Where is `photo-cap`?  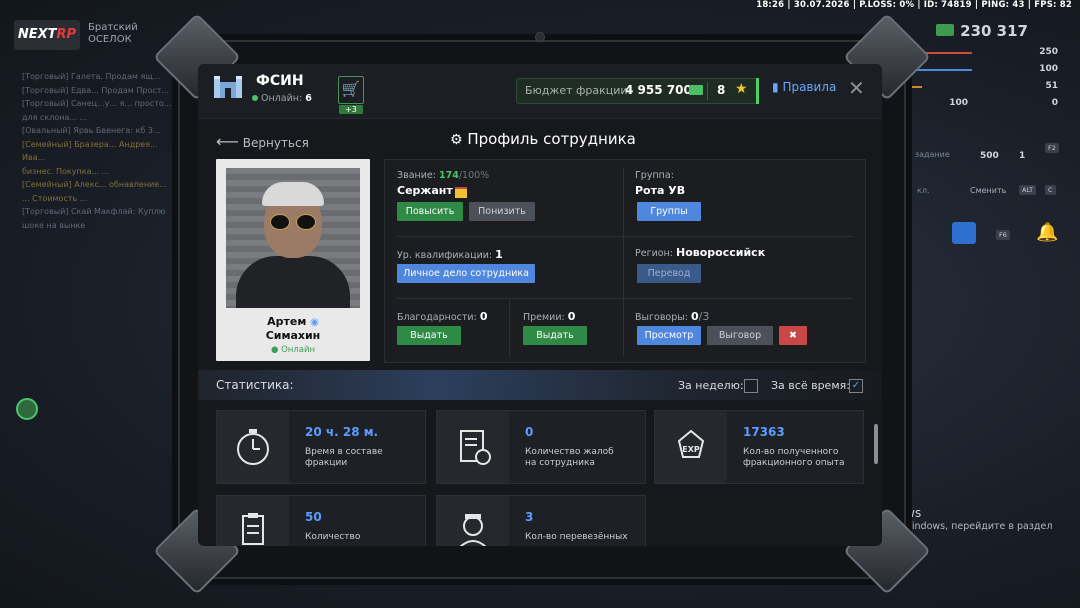 photo-cap is located at coordinates (293, 194).